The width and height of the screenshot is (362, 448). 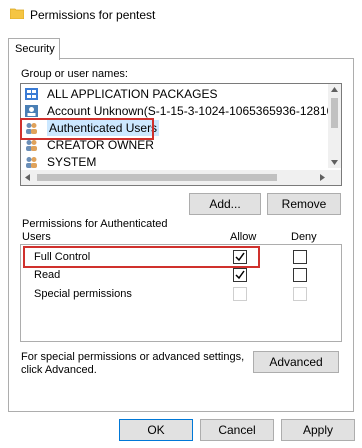 I want to click on tab-security-label: Security, so click(x=35, y=49).